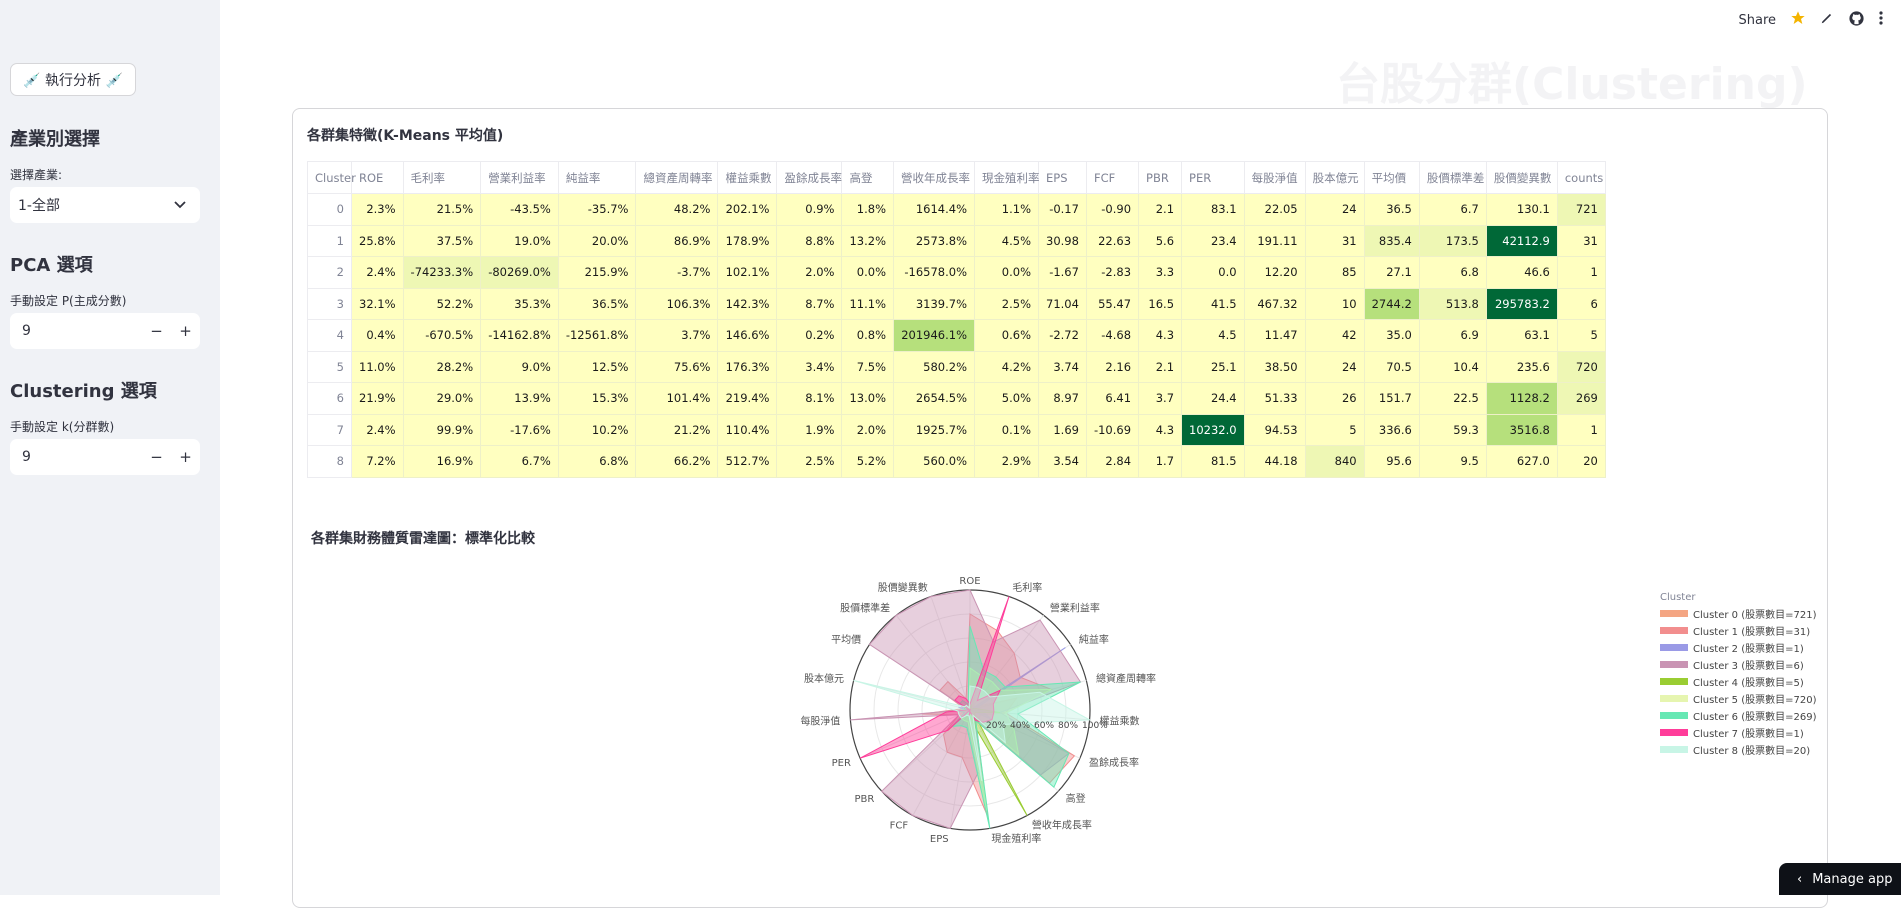  What do you see at coordinates (1757, 20) in the screenshot?
I see `share-button: Share` at bounding box center [1757, 20].